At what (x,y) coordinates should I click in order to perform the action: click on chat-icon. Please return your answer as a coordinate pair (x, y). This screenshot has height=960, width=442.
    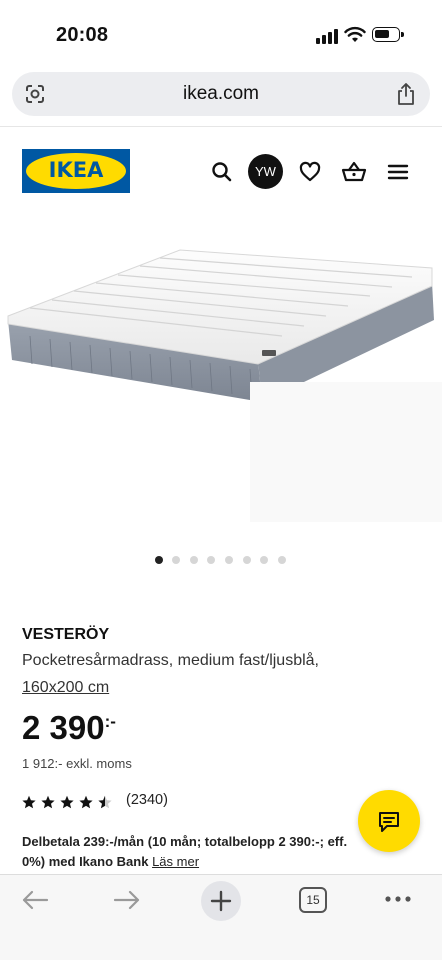
    Looking at the image, I should click on (389, 822).